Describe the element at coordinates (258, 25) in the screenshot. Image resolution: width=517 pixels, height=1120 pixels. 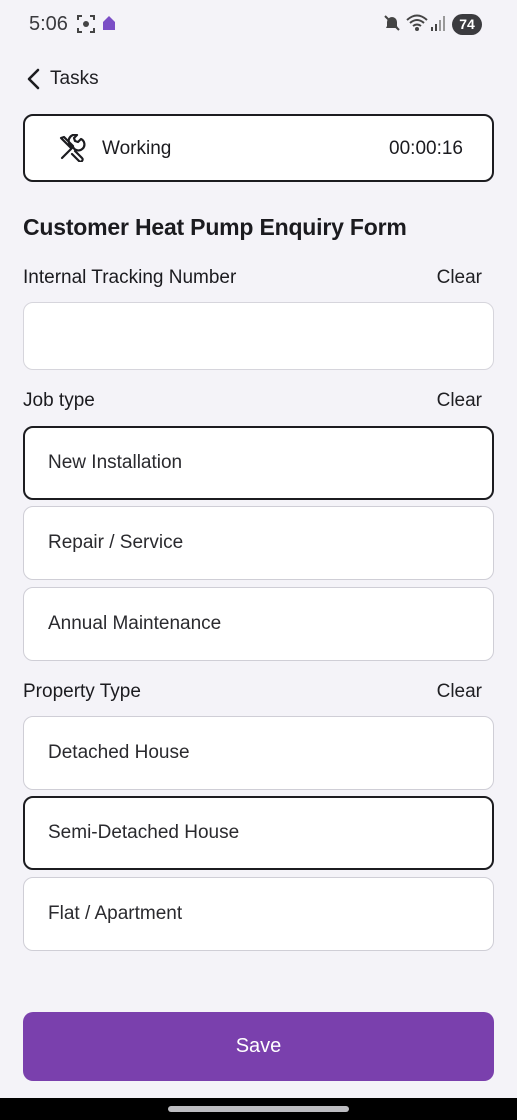
I see `status-bar: 5:06 74` at that location.